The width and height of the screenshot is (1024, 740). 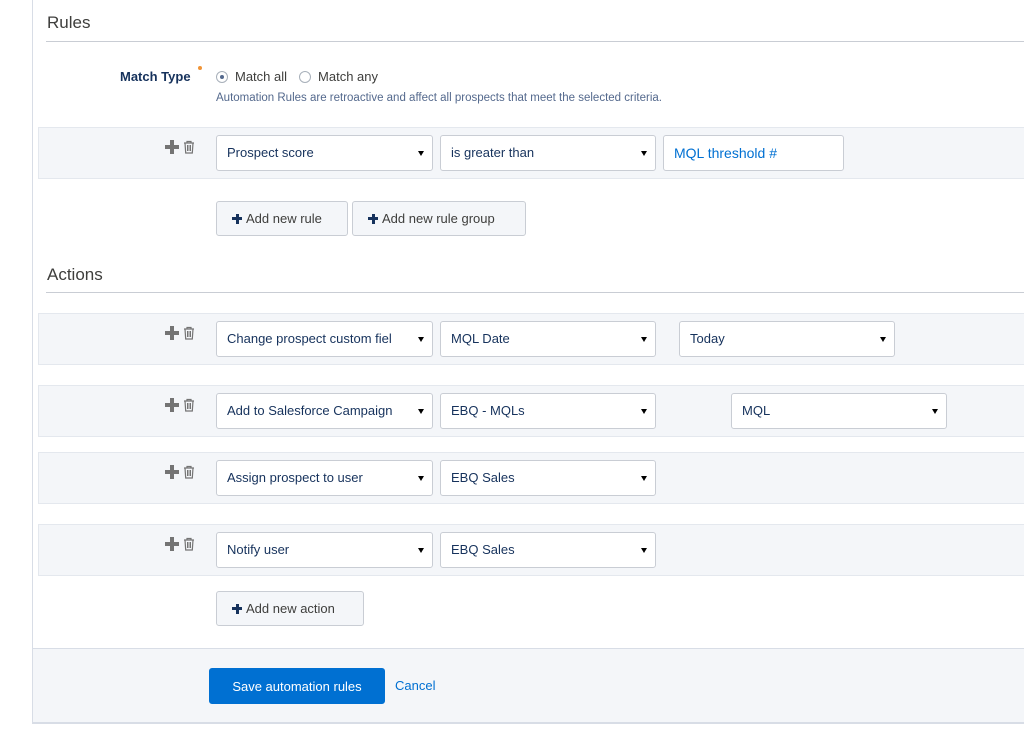 What do you see at coordinates (535, 41) in the screenshot?
I see `rules-divider` at bounding box center [535, 41].